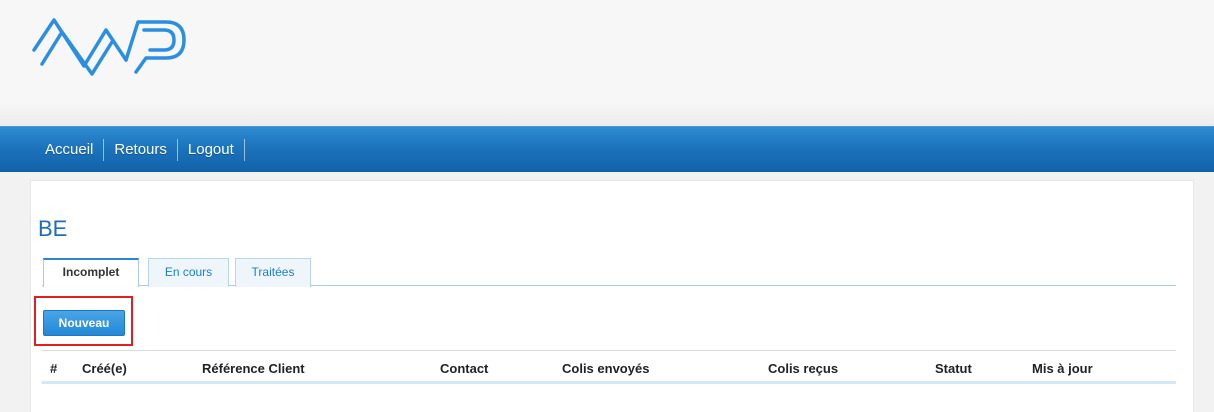 The image size is (1214, 412). Describe the element at coordinates (141, 150) in the screenshot. I see `nav-item-retours: Retours` at that location.